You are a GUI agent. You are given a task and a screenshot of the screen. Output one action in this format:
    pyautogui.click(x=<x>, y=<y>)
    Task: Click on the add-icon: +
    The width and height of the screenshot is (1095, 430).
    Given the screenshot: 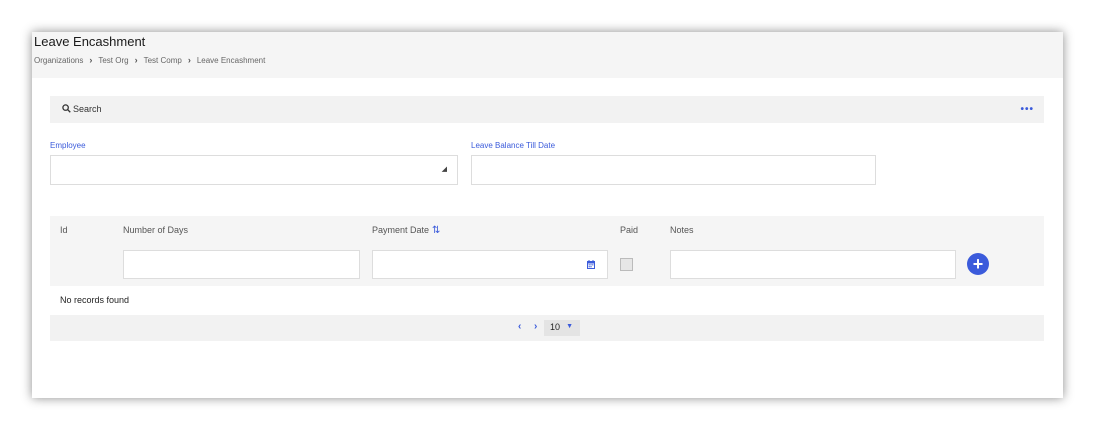 What is the action you would take?
    pyautogui.click(x=978, y=263)
    